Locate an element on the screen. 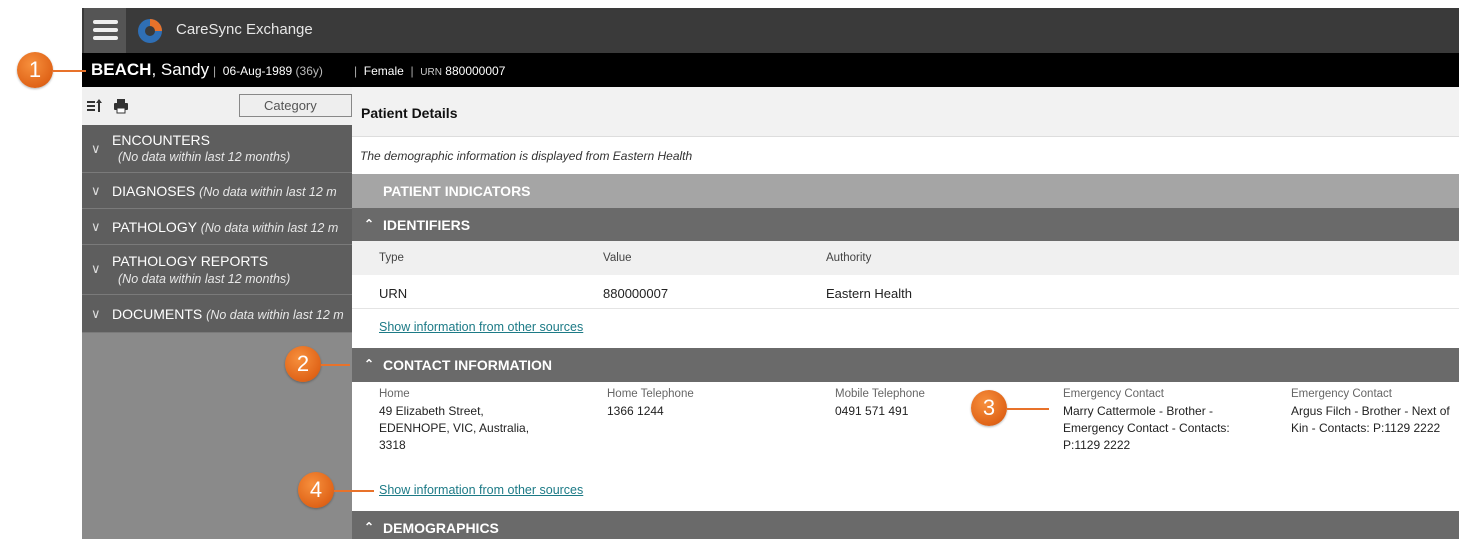 The height and width of the screenshot is (539, 1468). section-identifiers: ⌃ IDENTIFIERS is located at coordinates (905, 225).